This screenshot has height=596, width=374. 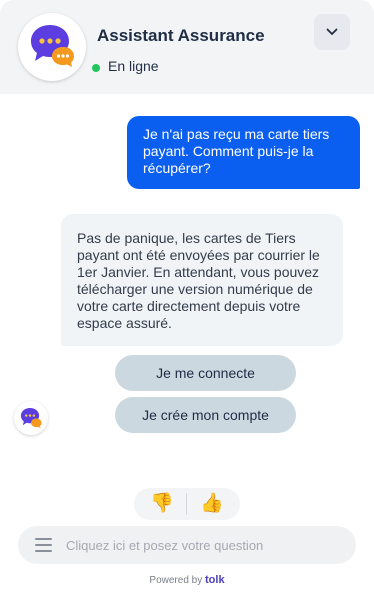 I want to click on assistant-title: Assistant Assurance, so click(x=181, y=35).